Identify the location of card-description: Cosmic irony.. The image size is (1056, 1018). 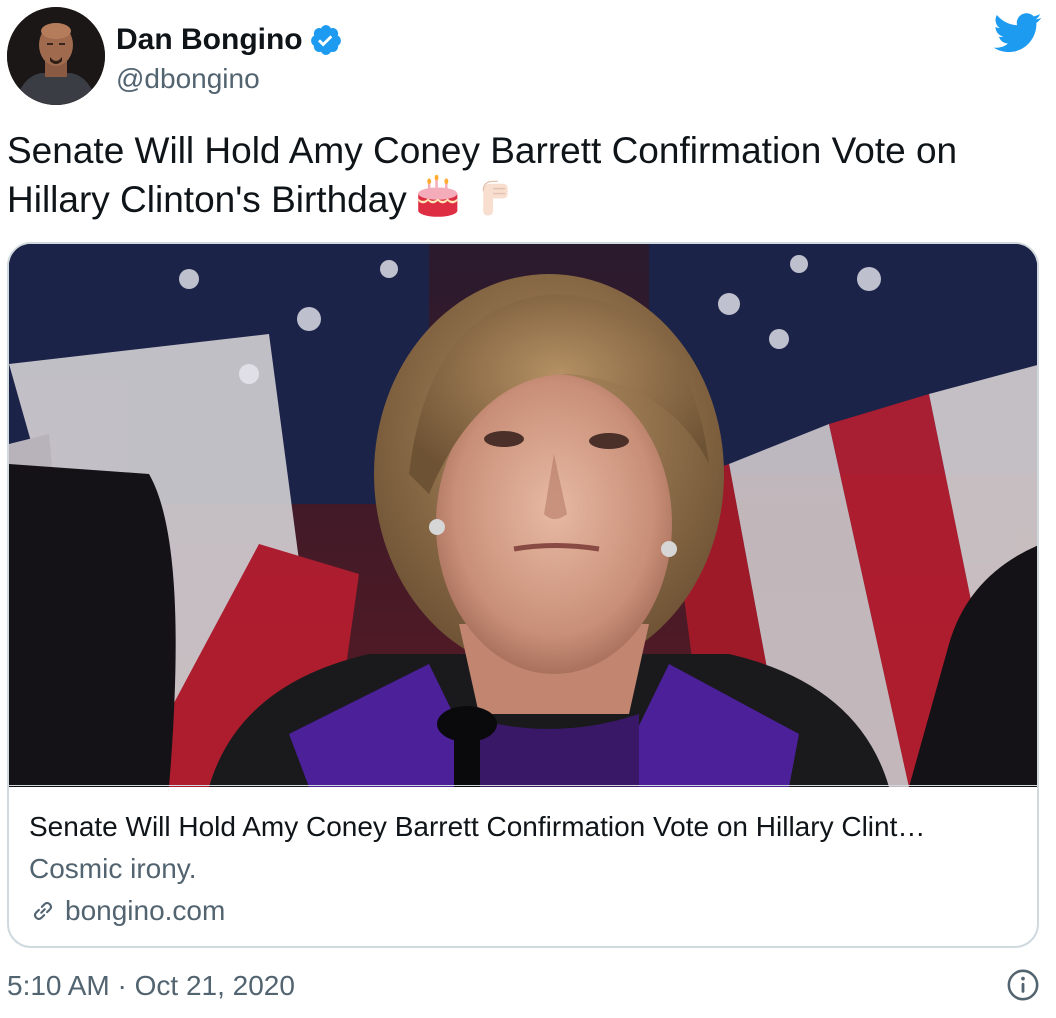
(113, 868).